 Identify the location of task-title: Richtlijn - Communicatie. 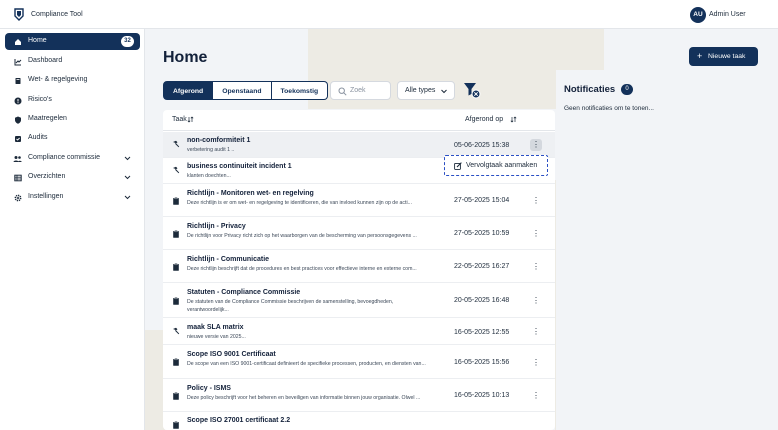
(228, 259).